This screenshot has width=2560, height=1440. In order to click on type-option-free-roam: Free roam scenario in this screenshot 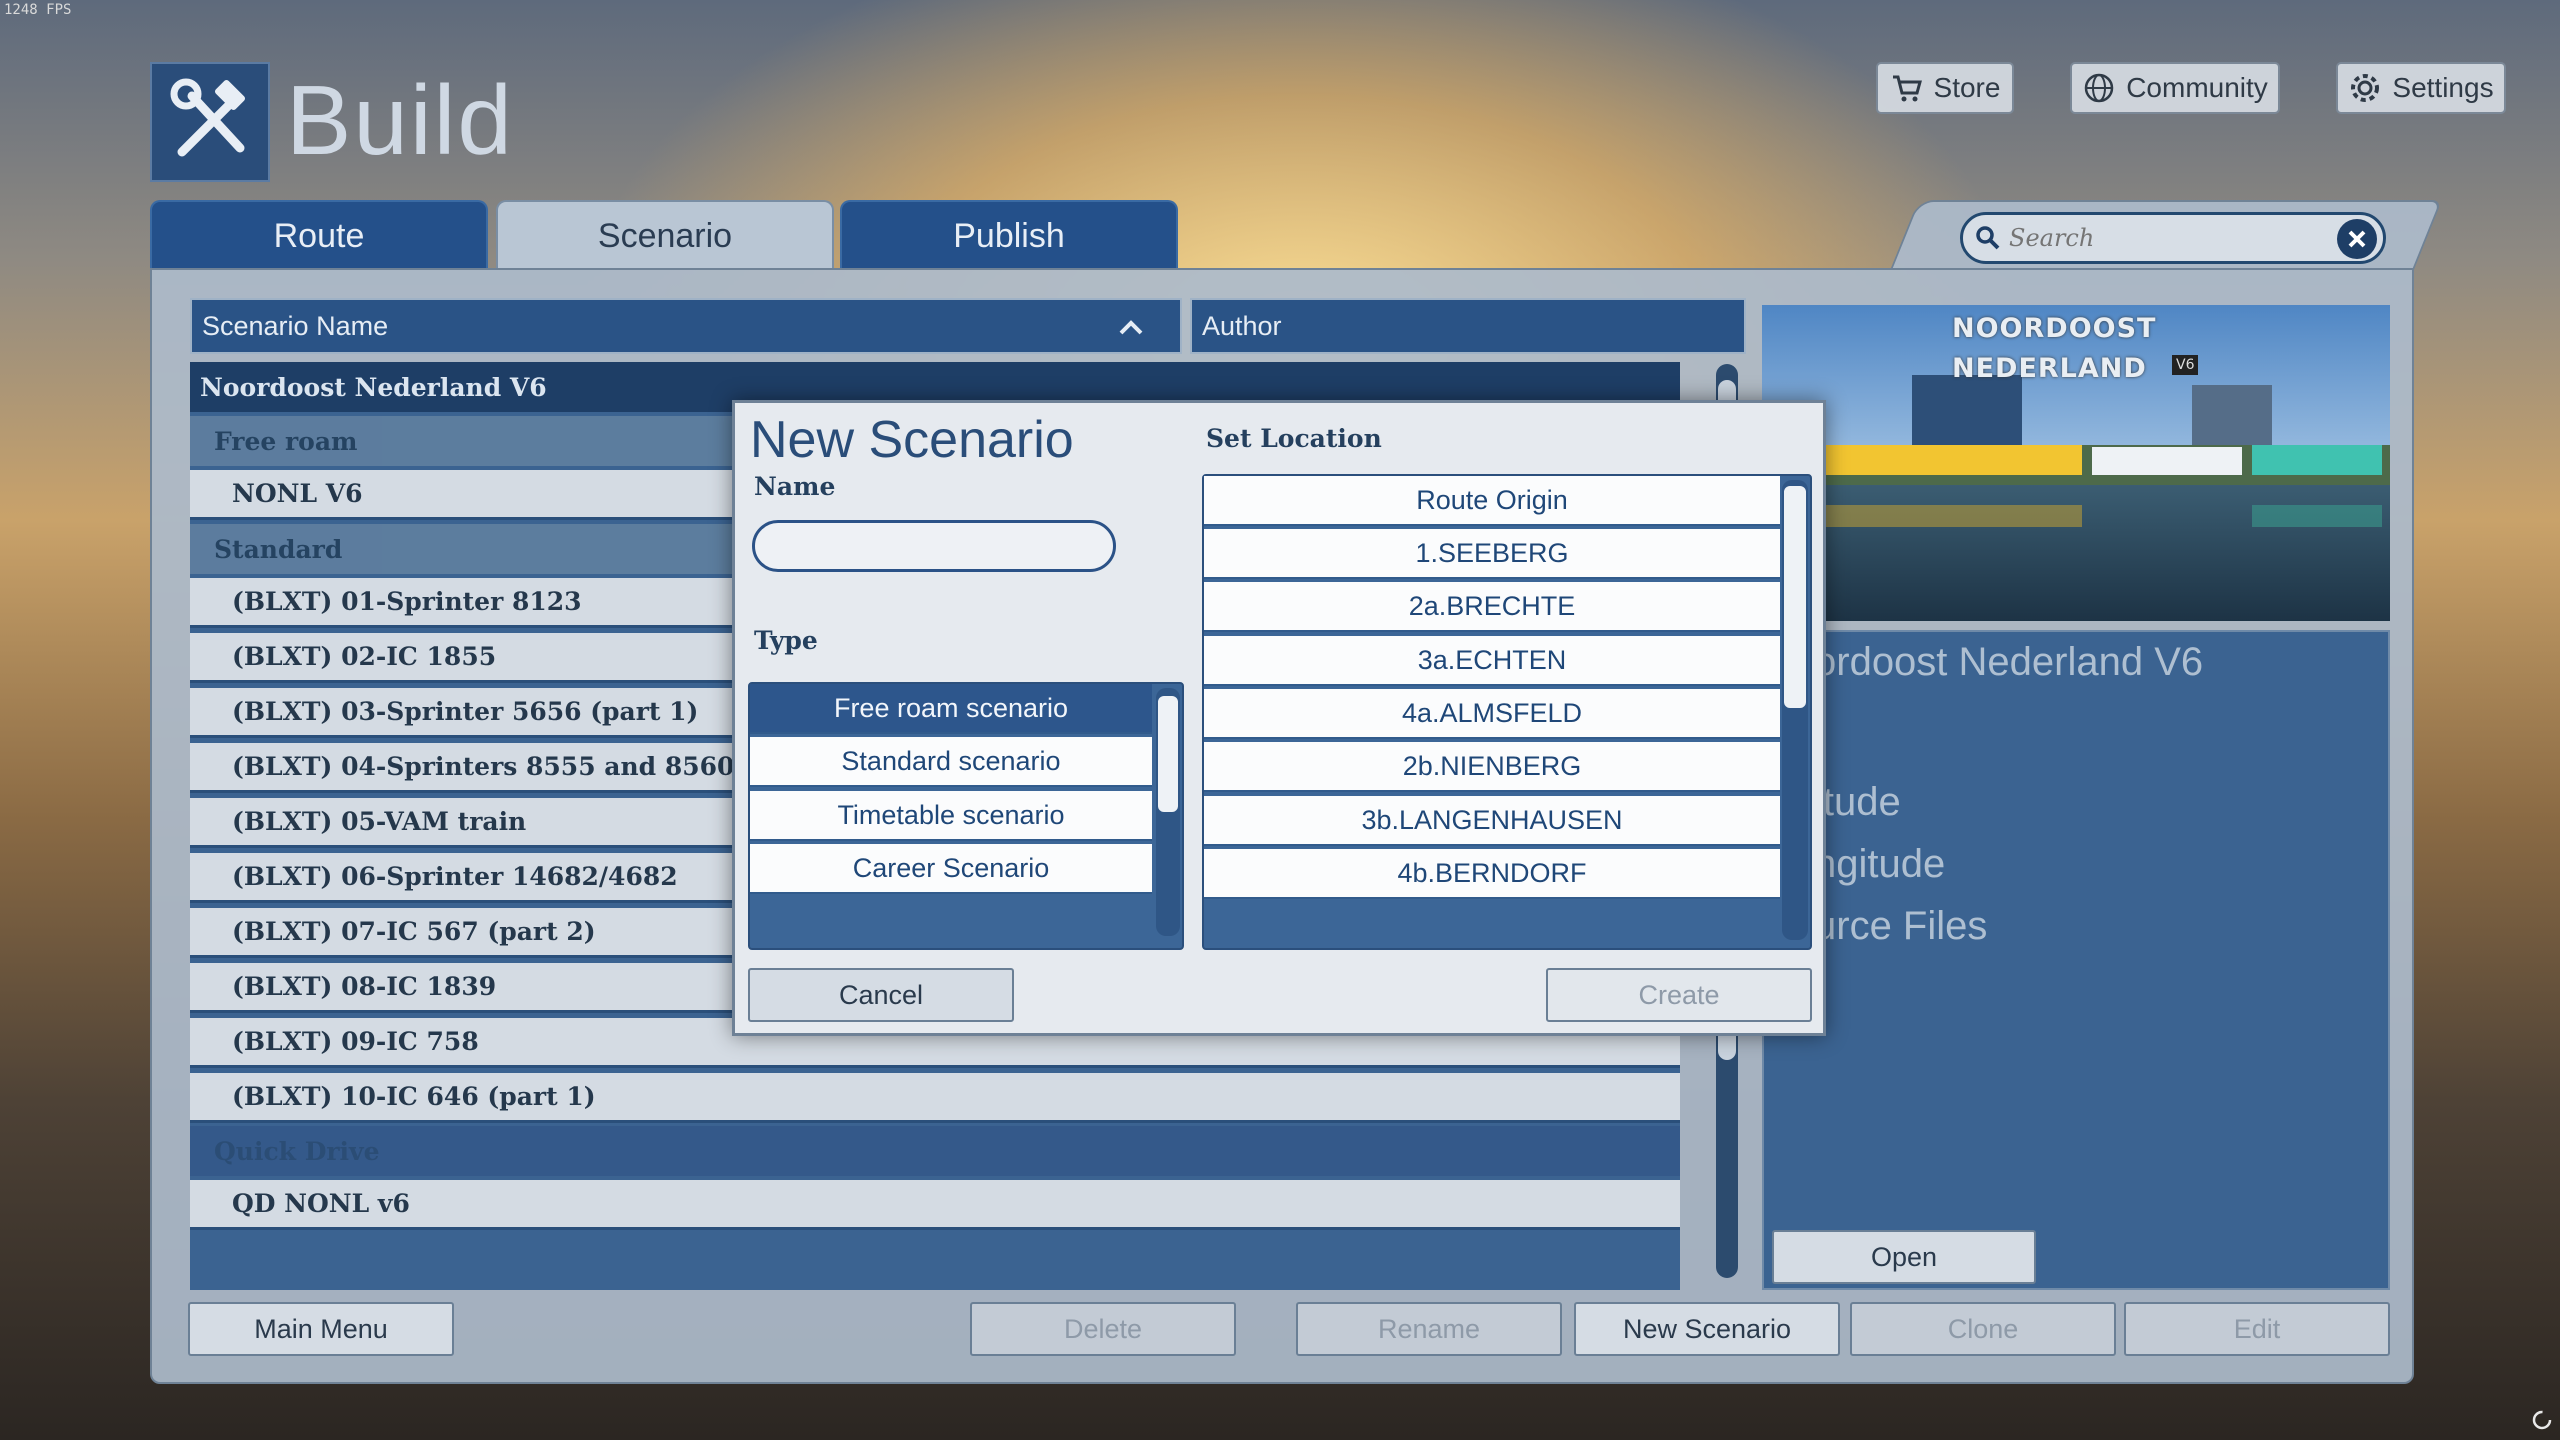, I will do `click(951, 709)`.